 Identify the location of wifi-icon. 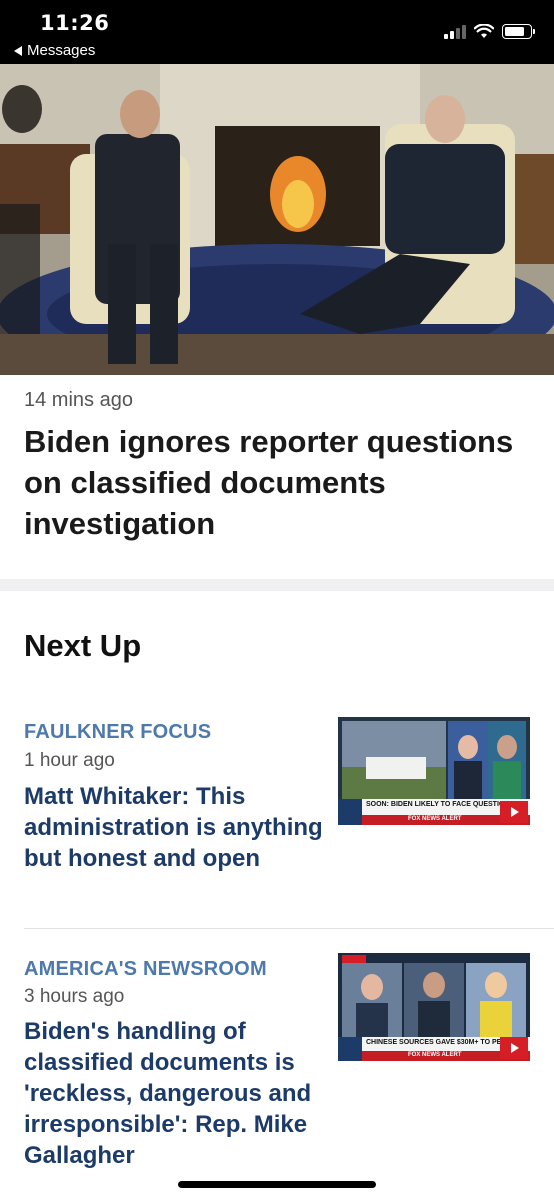
(484, 31).